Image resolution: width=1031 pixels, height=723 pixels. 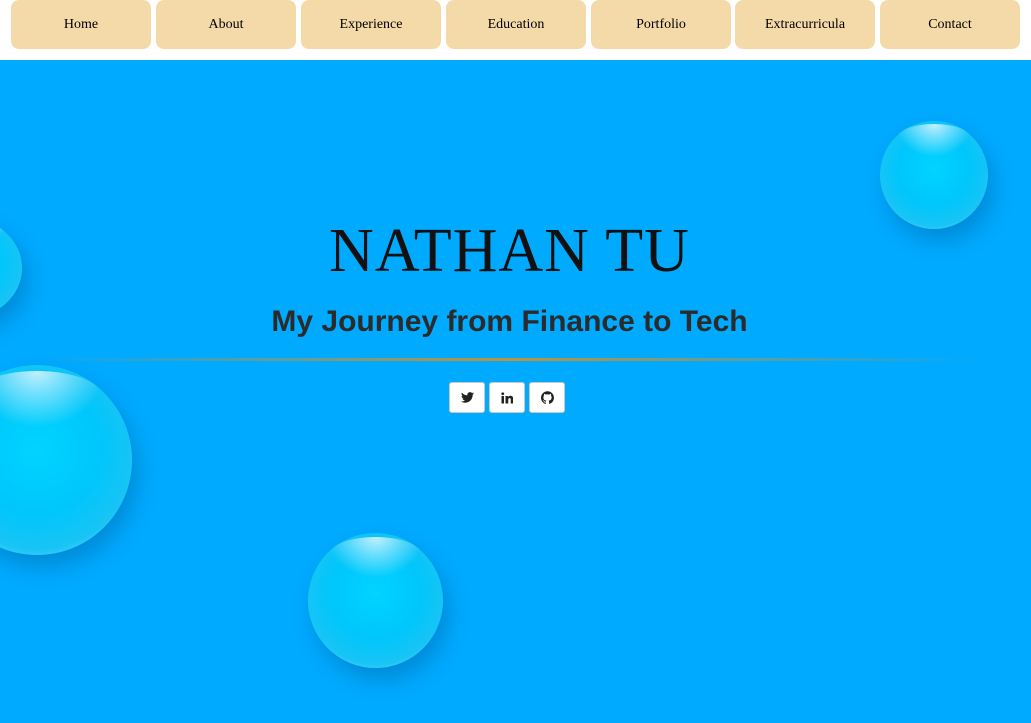 I want to click on nav-education-button: Education, so click(x=516, y=24).